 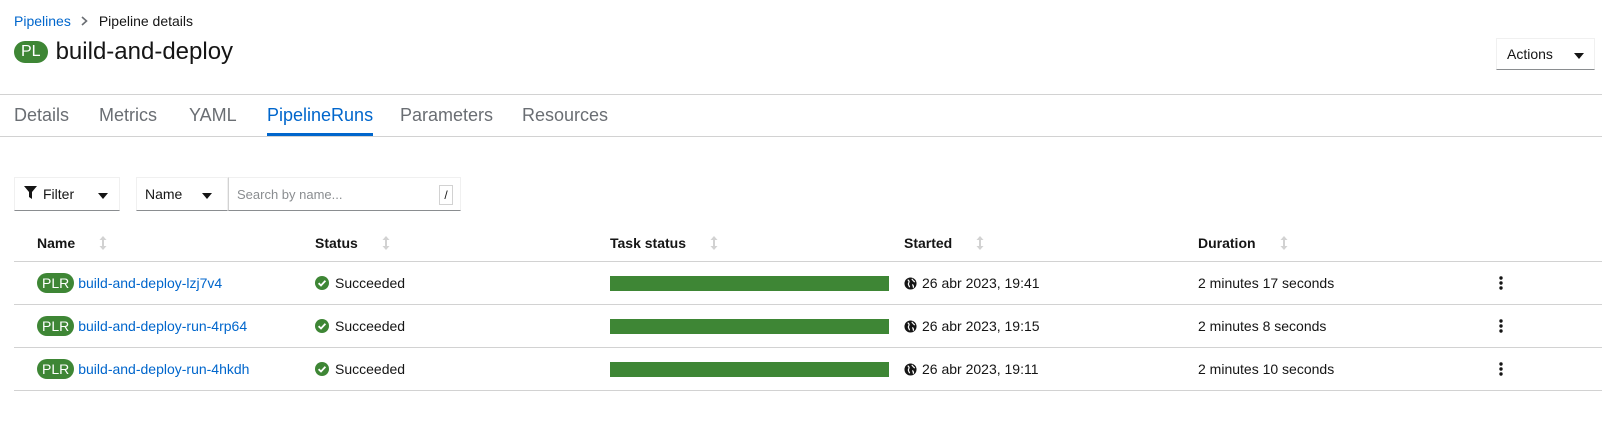 What do you see at coordinates (329, 194) in the screenshot?
I see `search-input` at bounding box center [329, 194].